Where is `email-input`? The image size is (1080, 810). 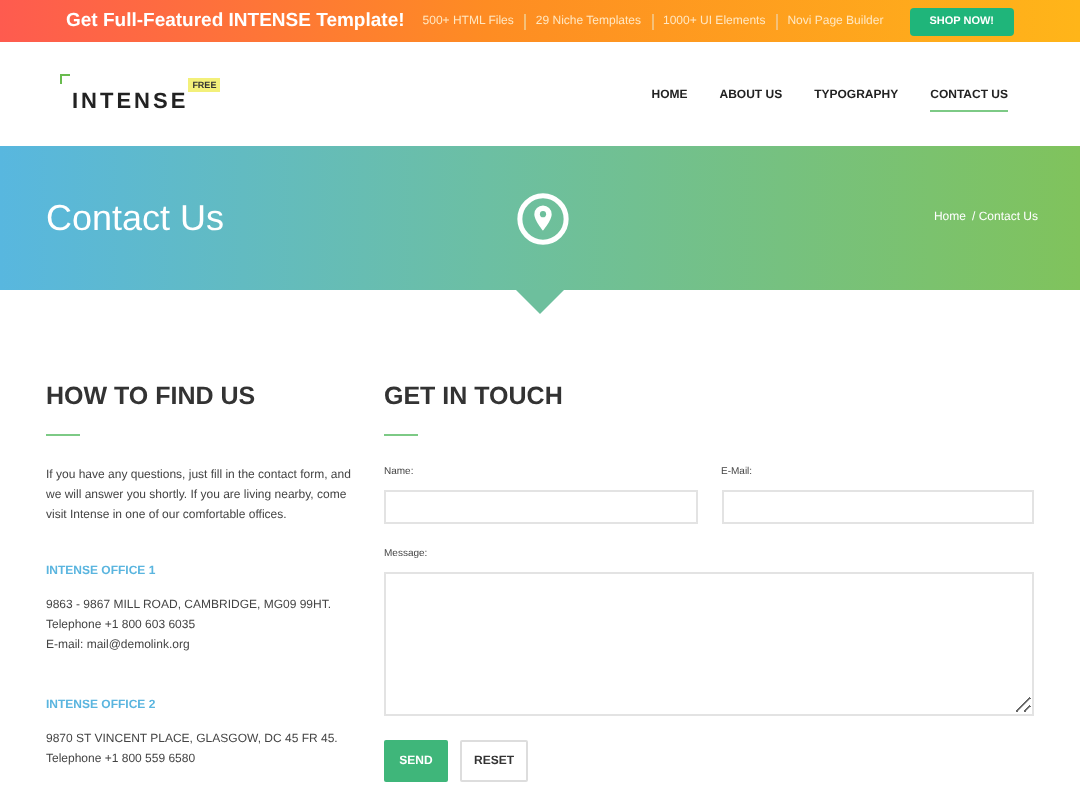 email-input is located at coordinates (877, 507).